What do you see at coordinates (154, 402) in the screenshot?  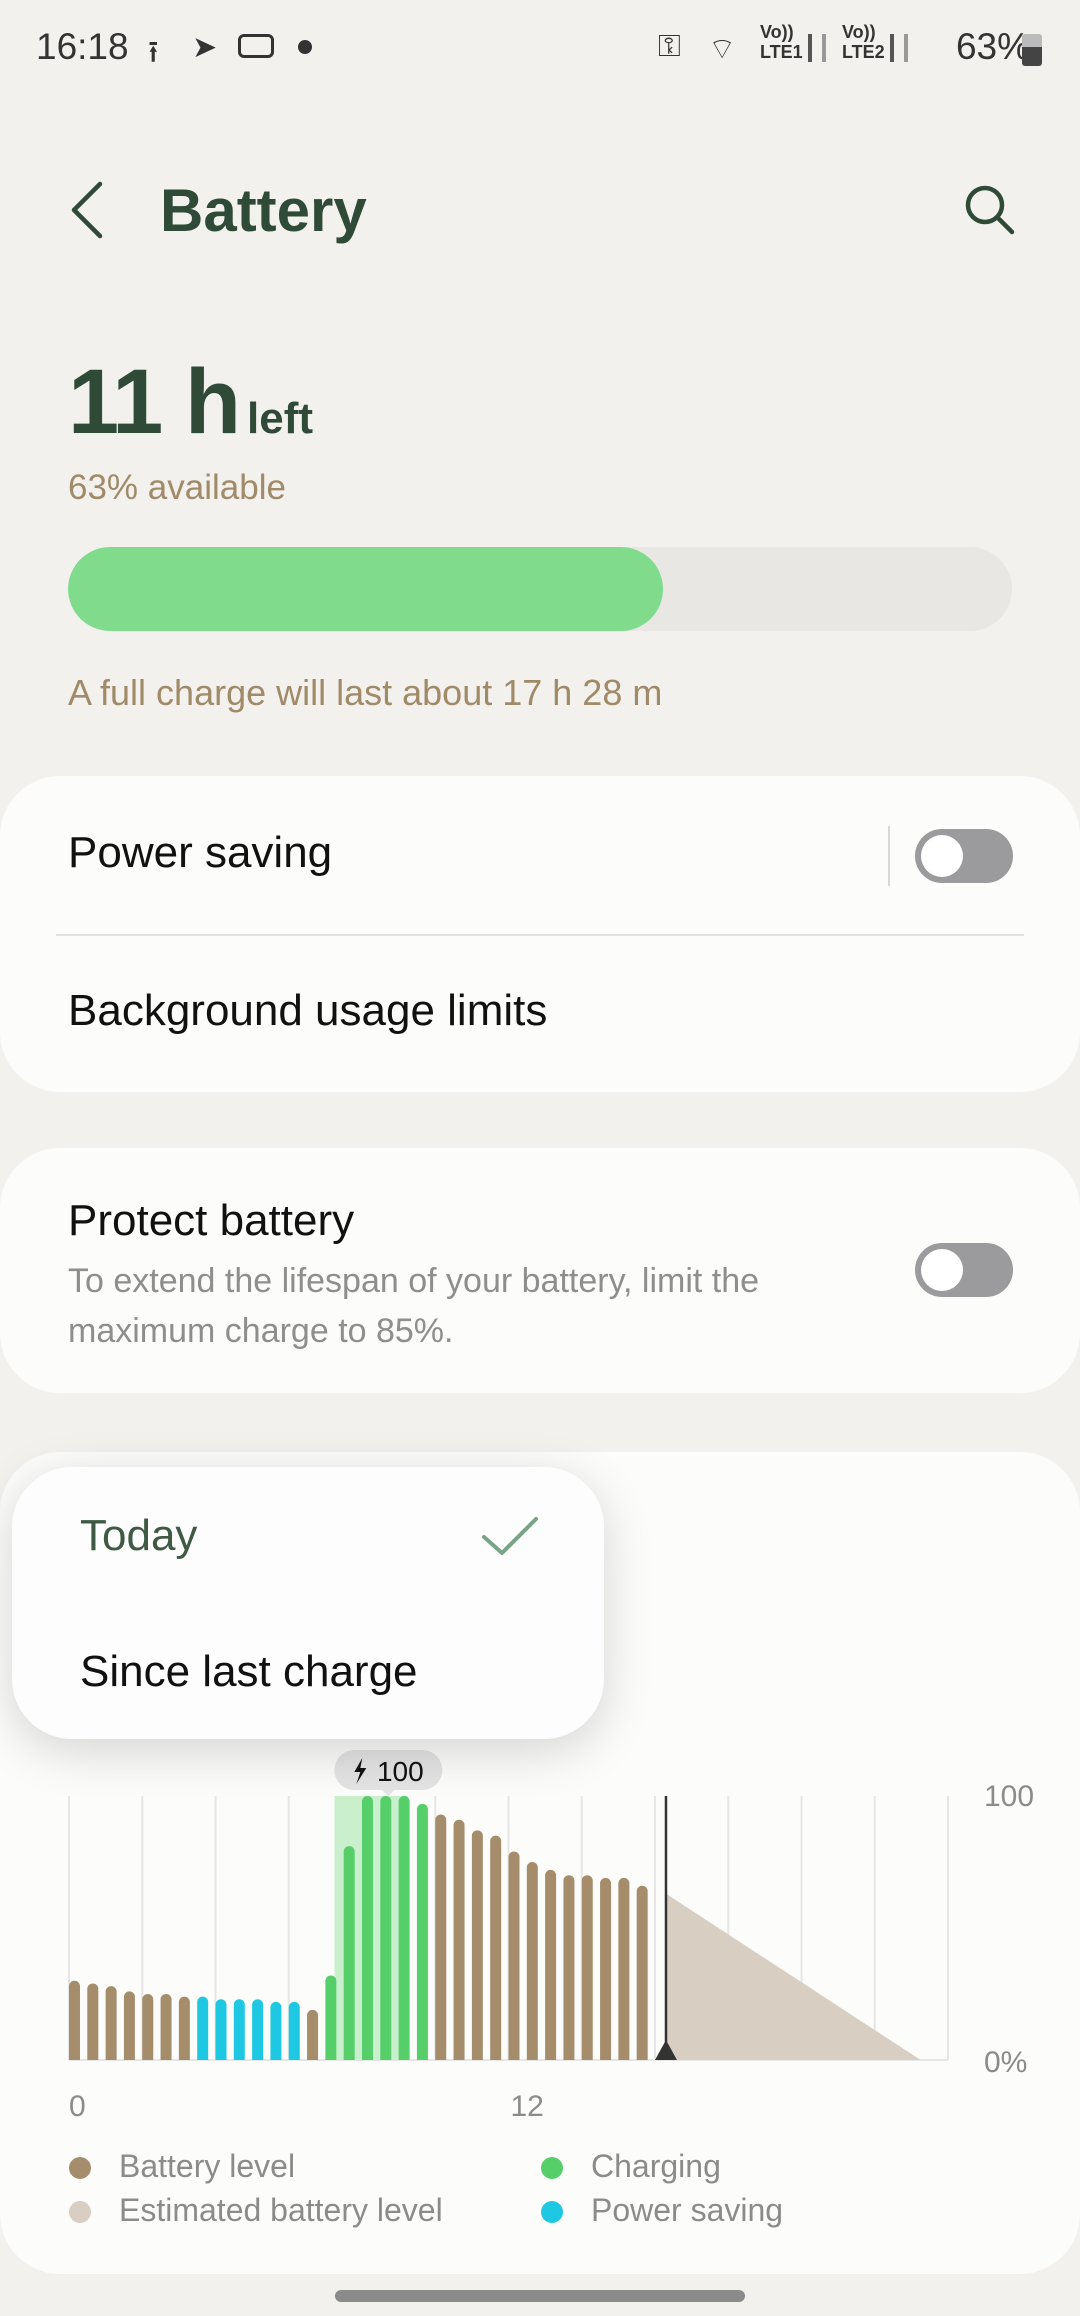 I see `time-left-value: 11 h` at bounding box center [154, 402].